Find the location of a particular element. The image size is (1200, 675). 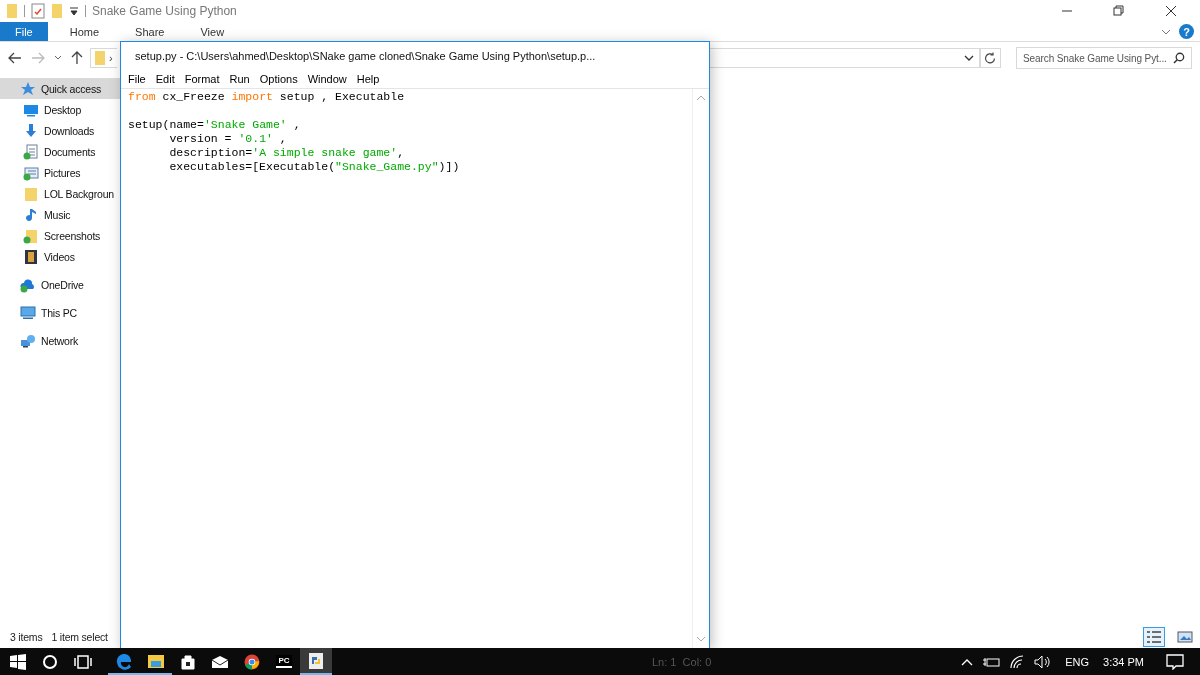

nav-item: Downloads is located at coordinates (61, 130).